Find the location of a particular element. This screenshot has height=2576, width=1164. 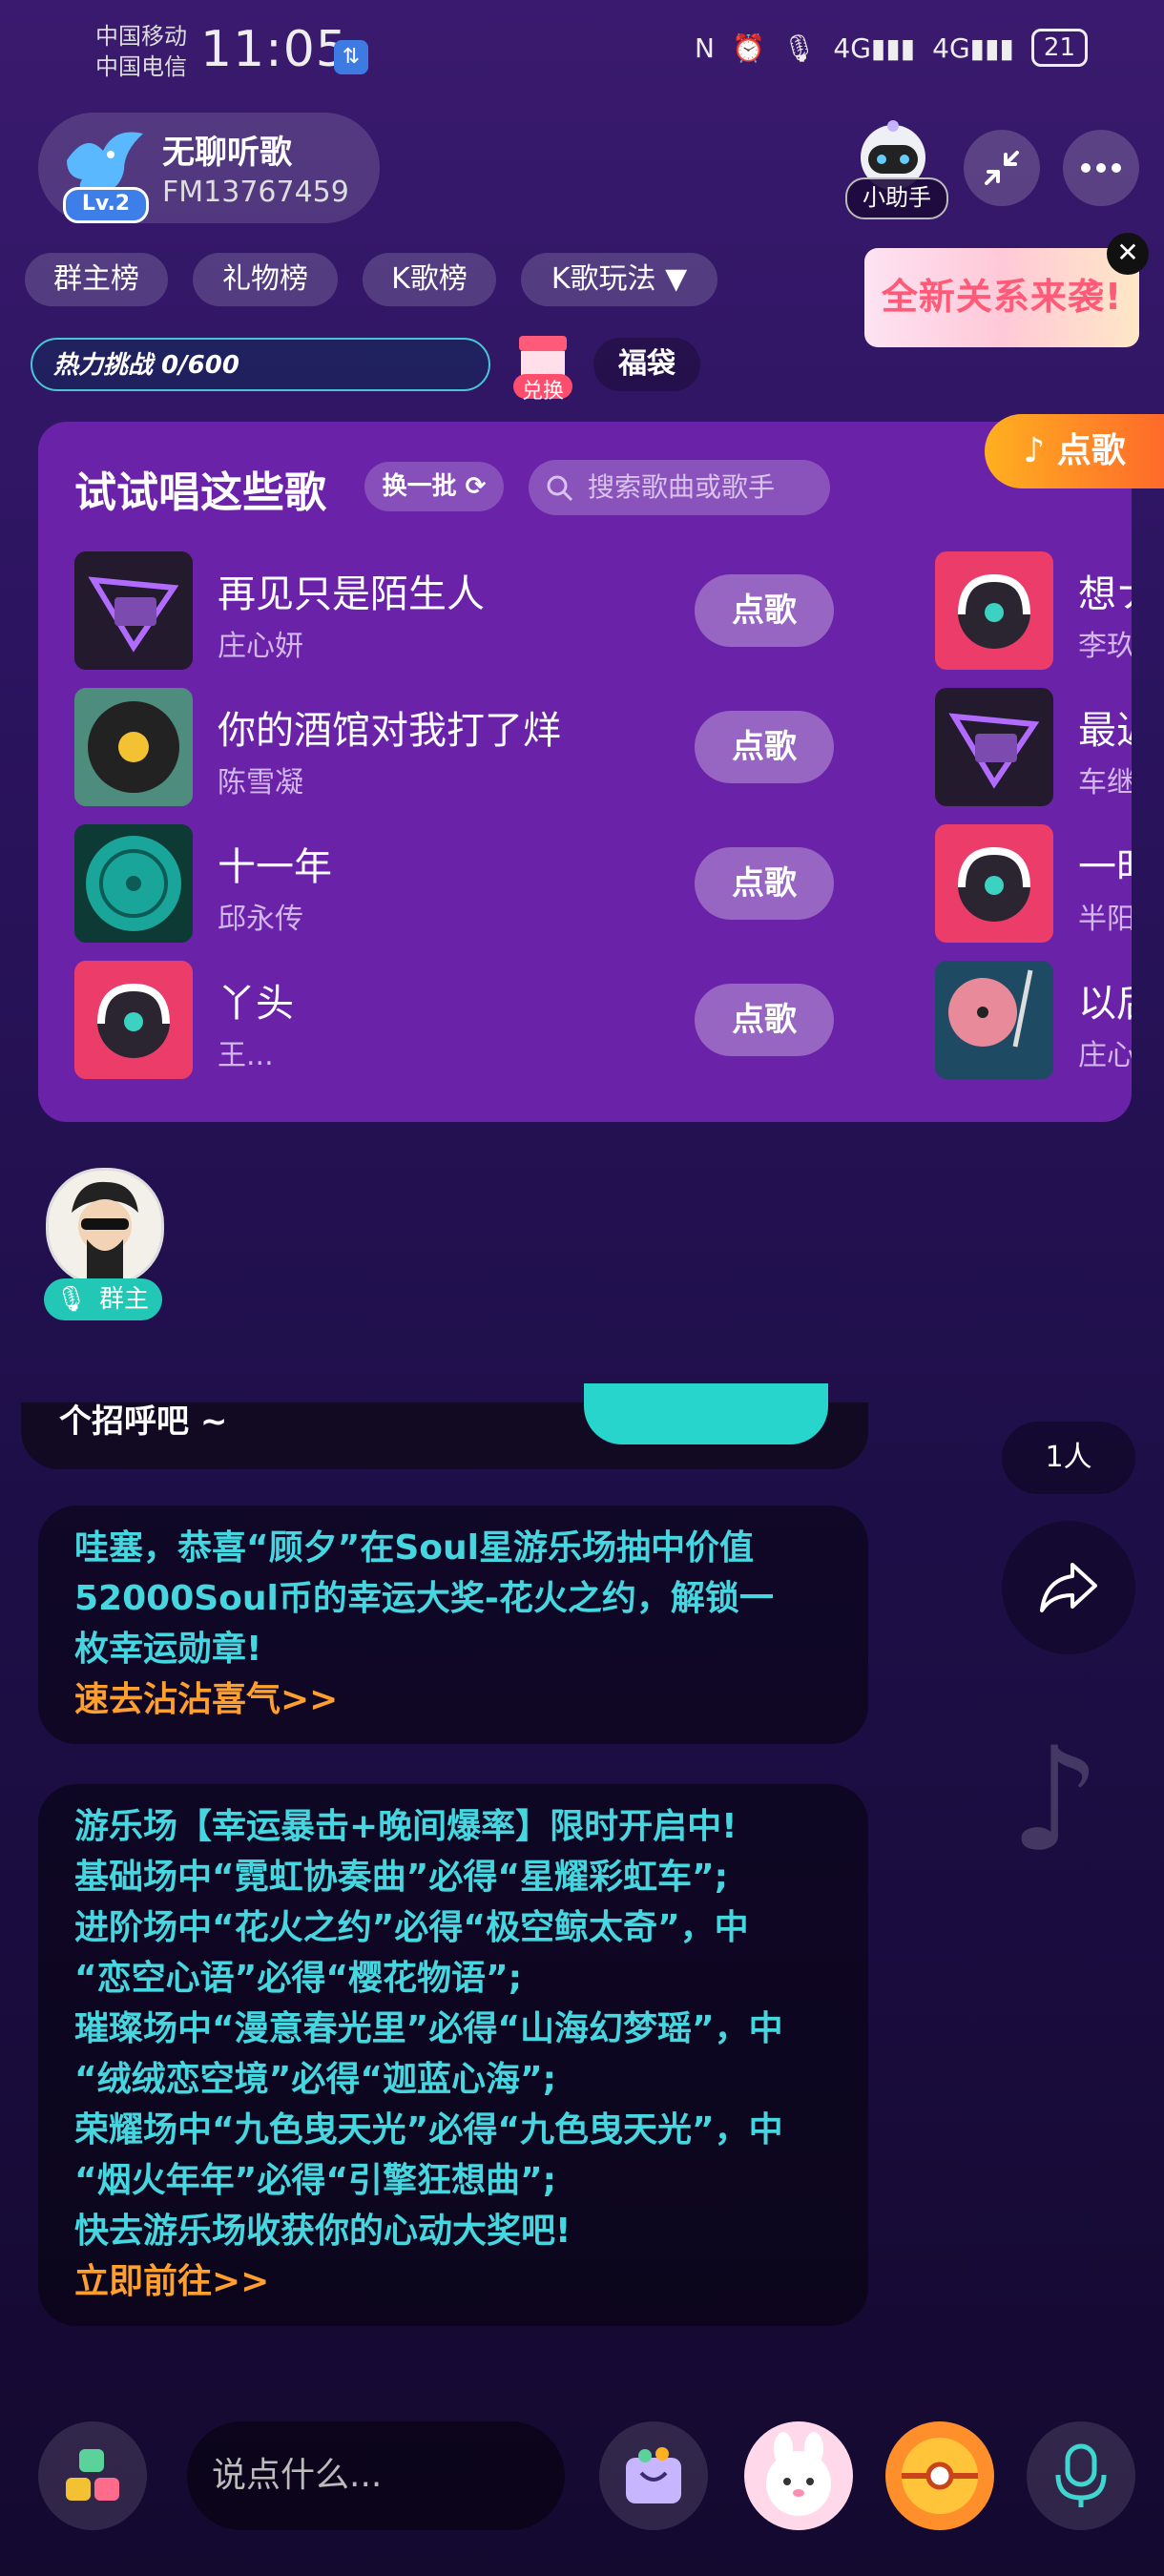

greet-button is located at coordinates (706, 1413).